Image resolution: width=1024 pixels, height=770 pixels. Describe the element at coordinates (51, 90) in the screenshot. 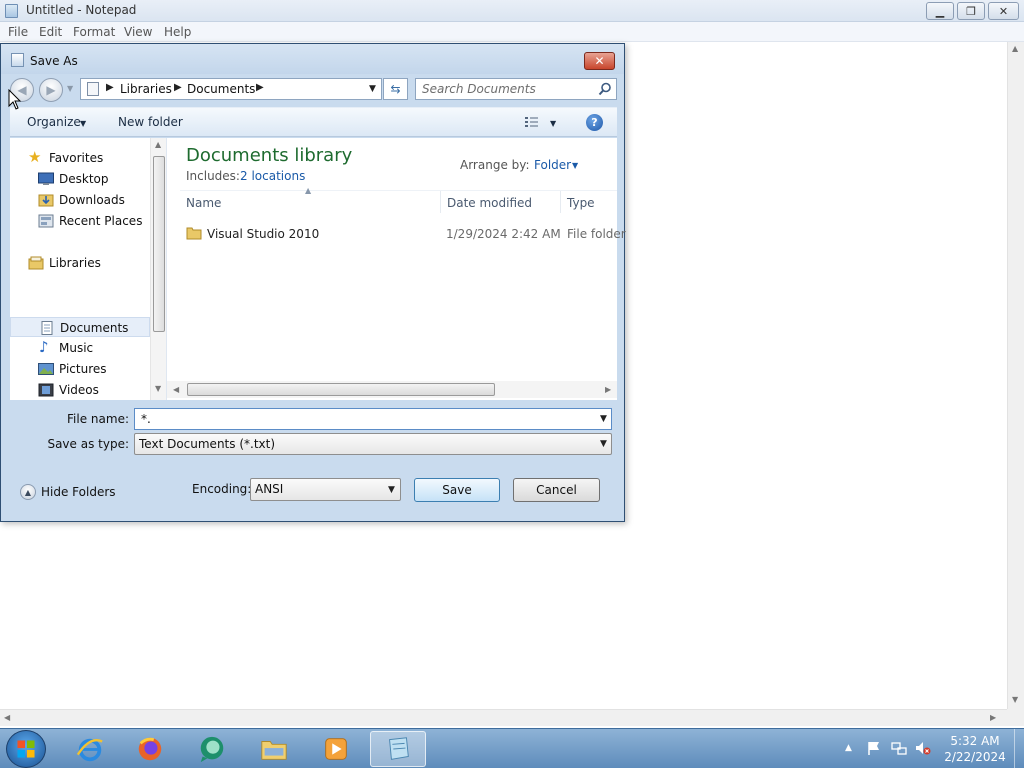

I see `forward-button: ▶` at that location.